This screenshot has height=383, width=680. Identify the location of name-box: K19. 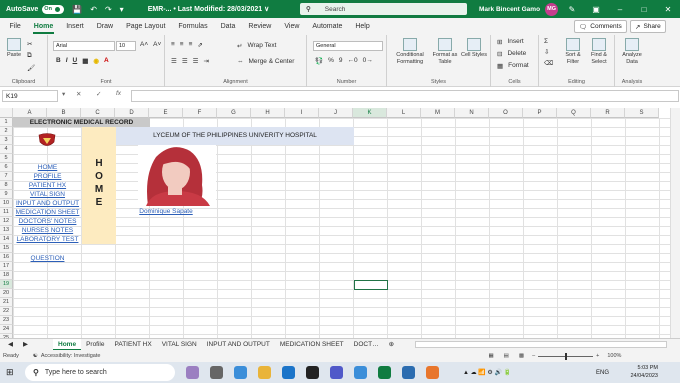
(30, 96).